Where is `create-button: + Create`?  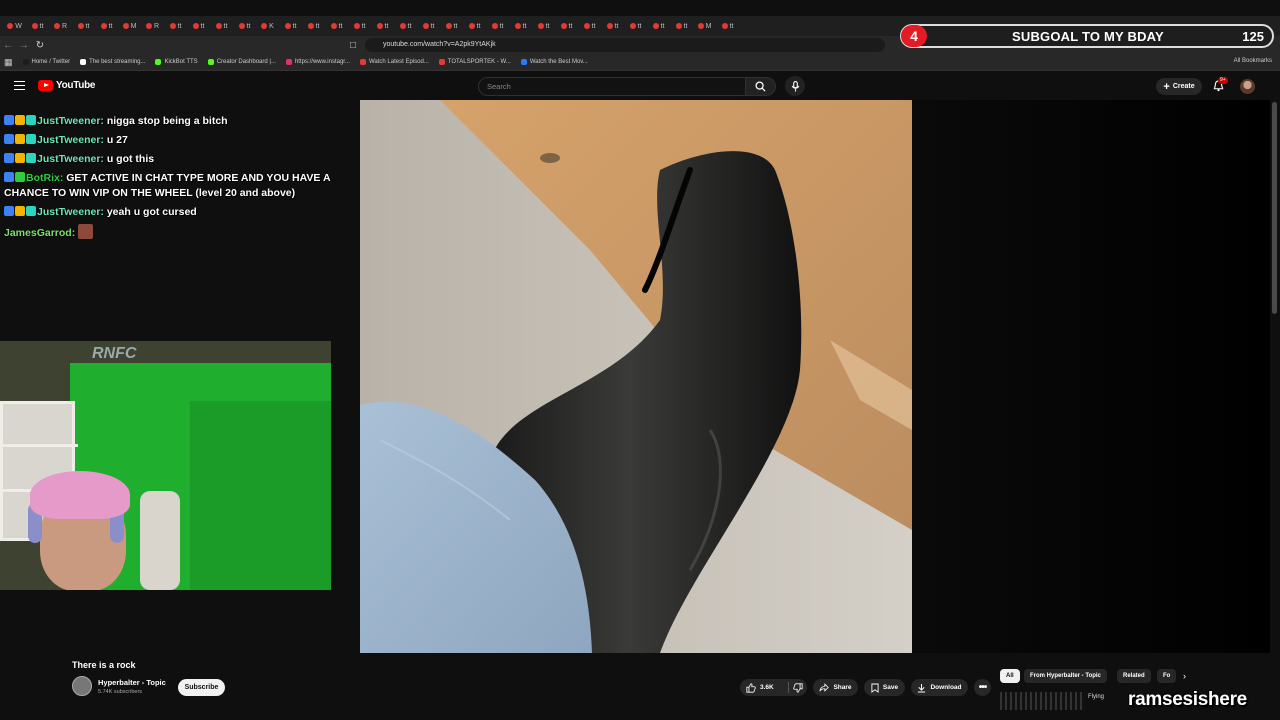
create-button: + Create is located at coordinates (1179, 86).